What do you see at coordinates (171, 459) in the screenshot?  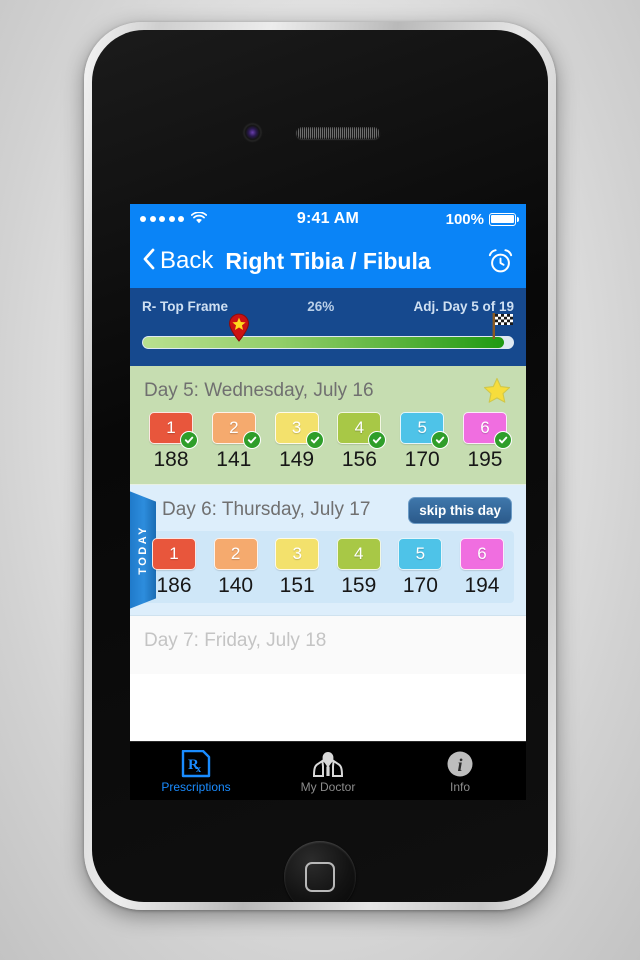 I see `strut-value: 188` at bounding box center [171, 459].